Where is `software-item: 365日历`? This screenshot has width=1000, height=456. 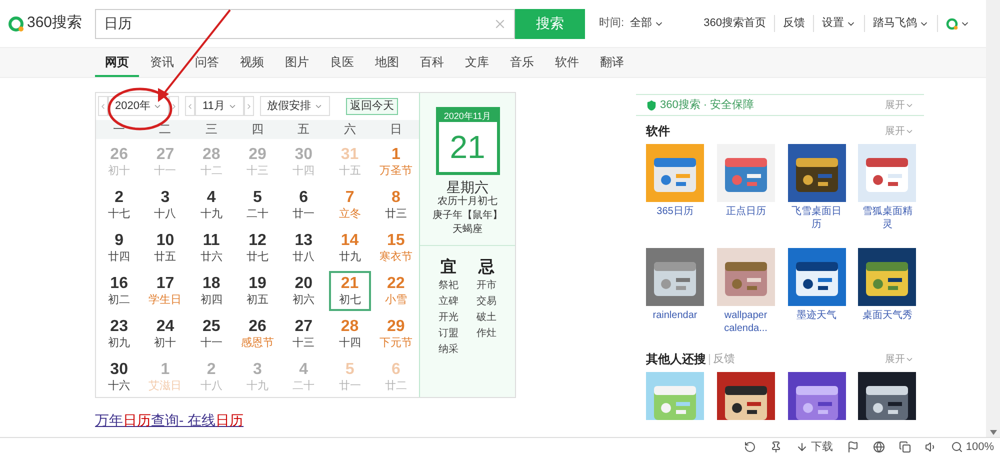
software-item: 365日历 is located at coordinates (675, 194).